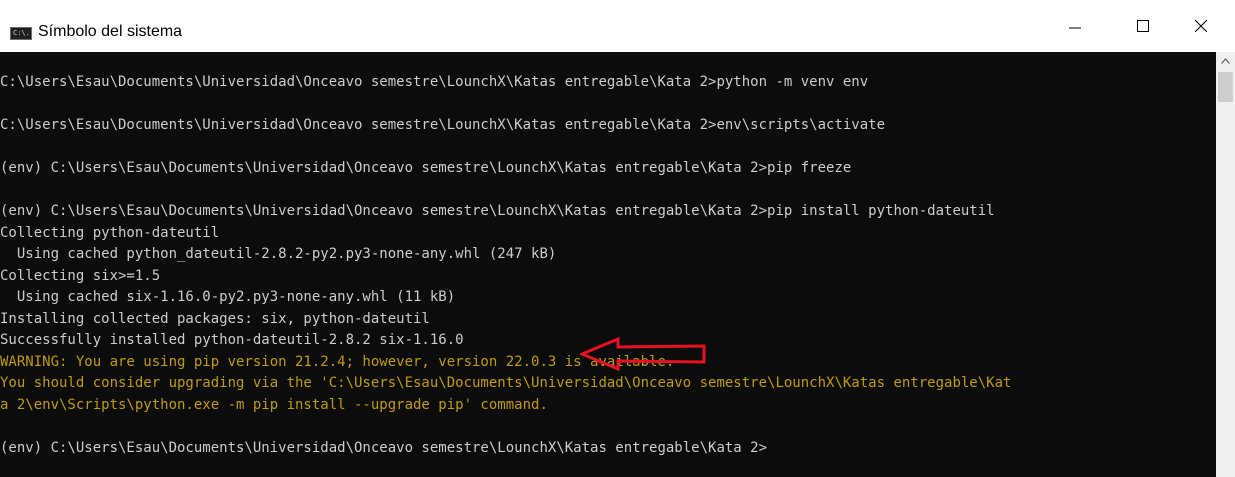 The height and width of the screenshot is (477, 1235). Describe the element at coordinates (1225, 87) in the screenshot. I see `scrollbar-thumb` at that location.